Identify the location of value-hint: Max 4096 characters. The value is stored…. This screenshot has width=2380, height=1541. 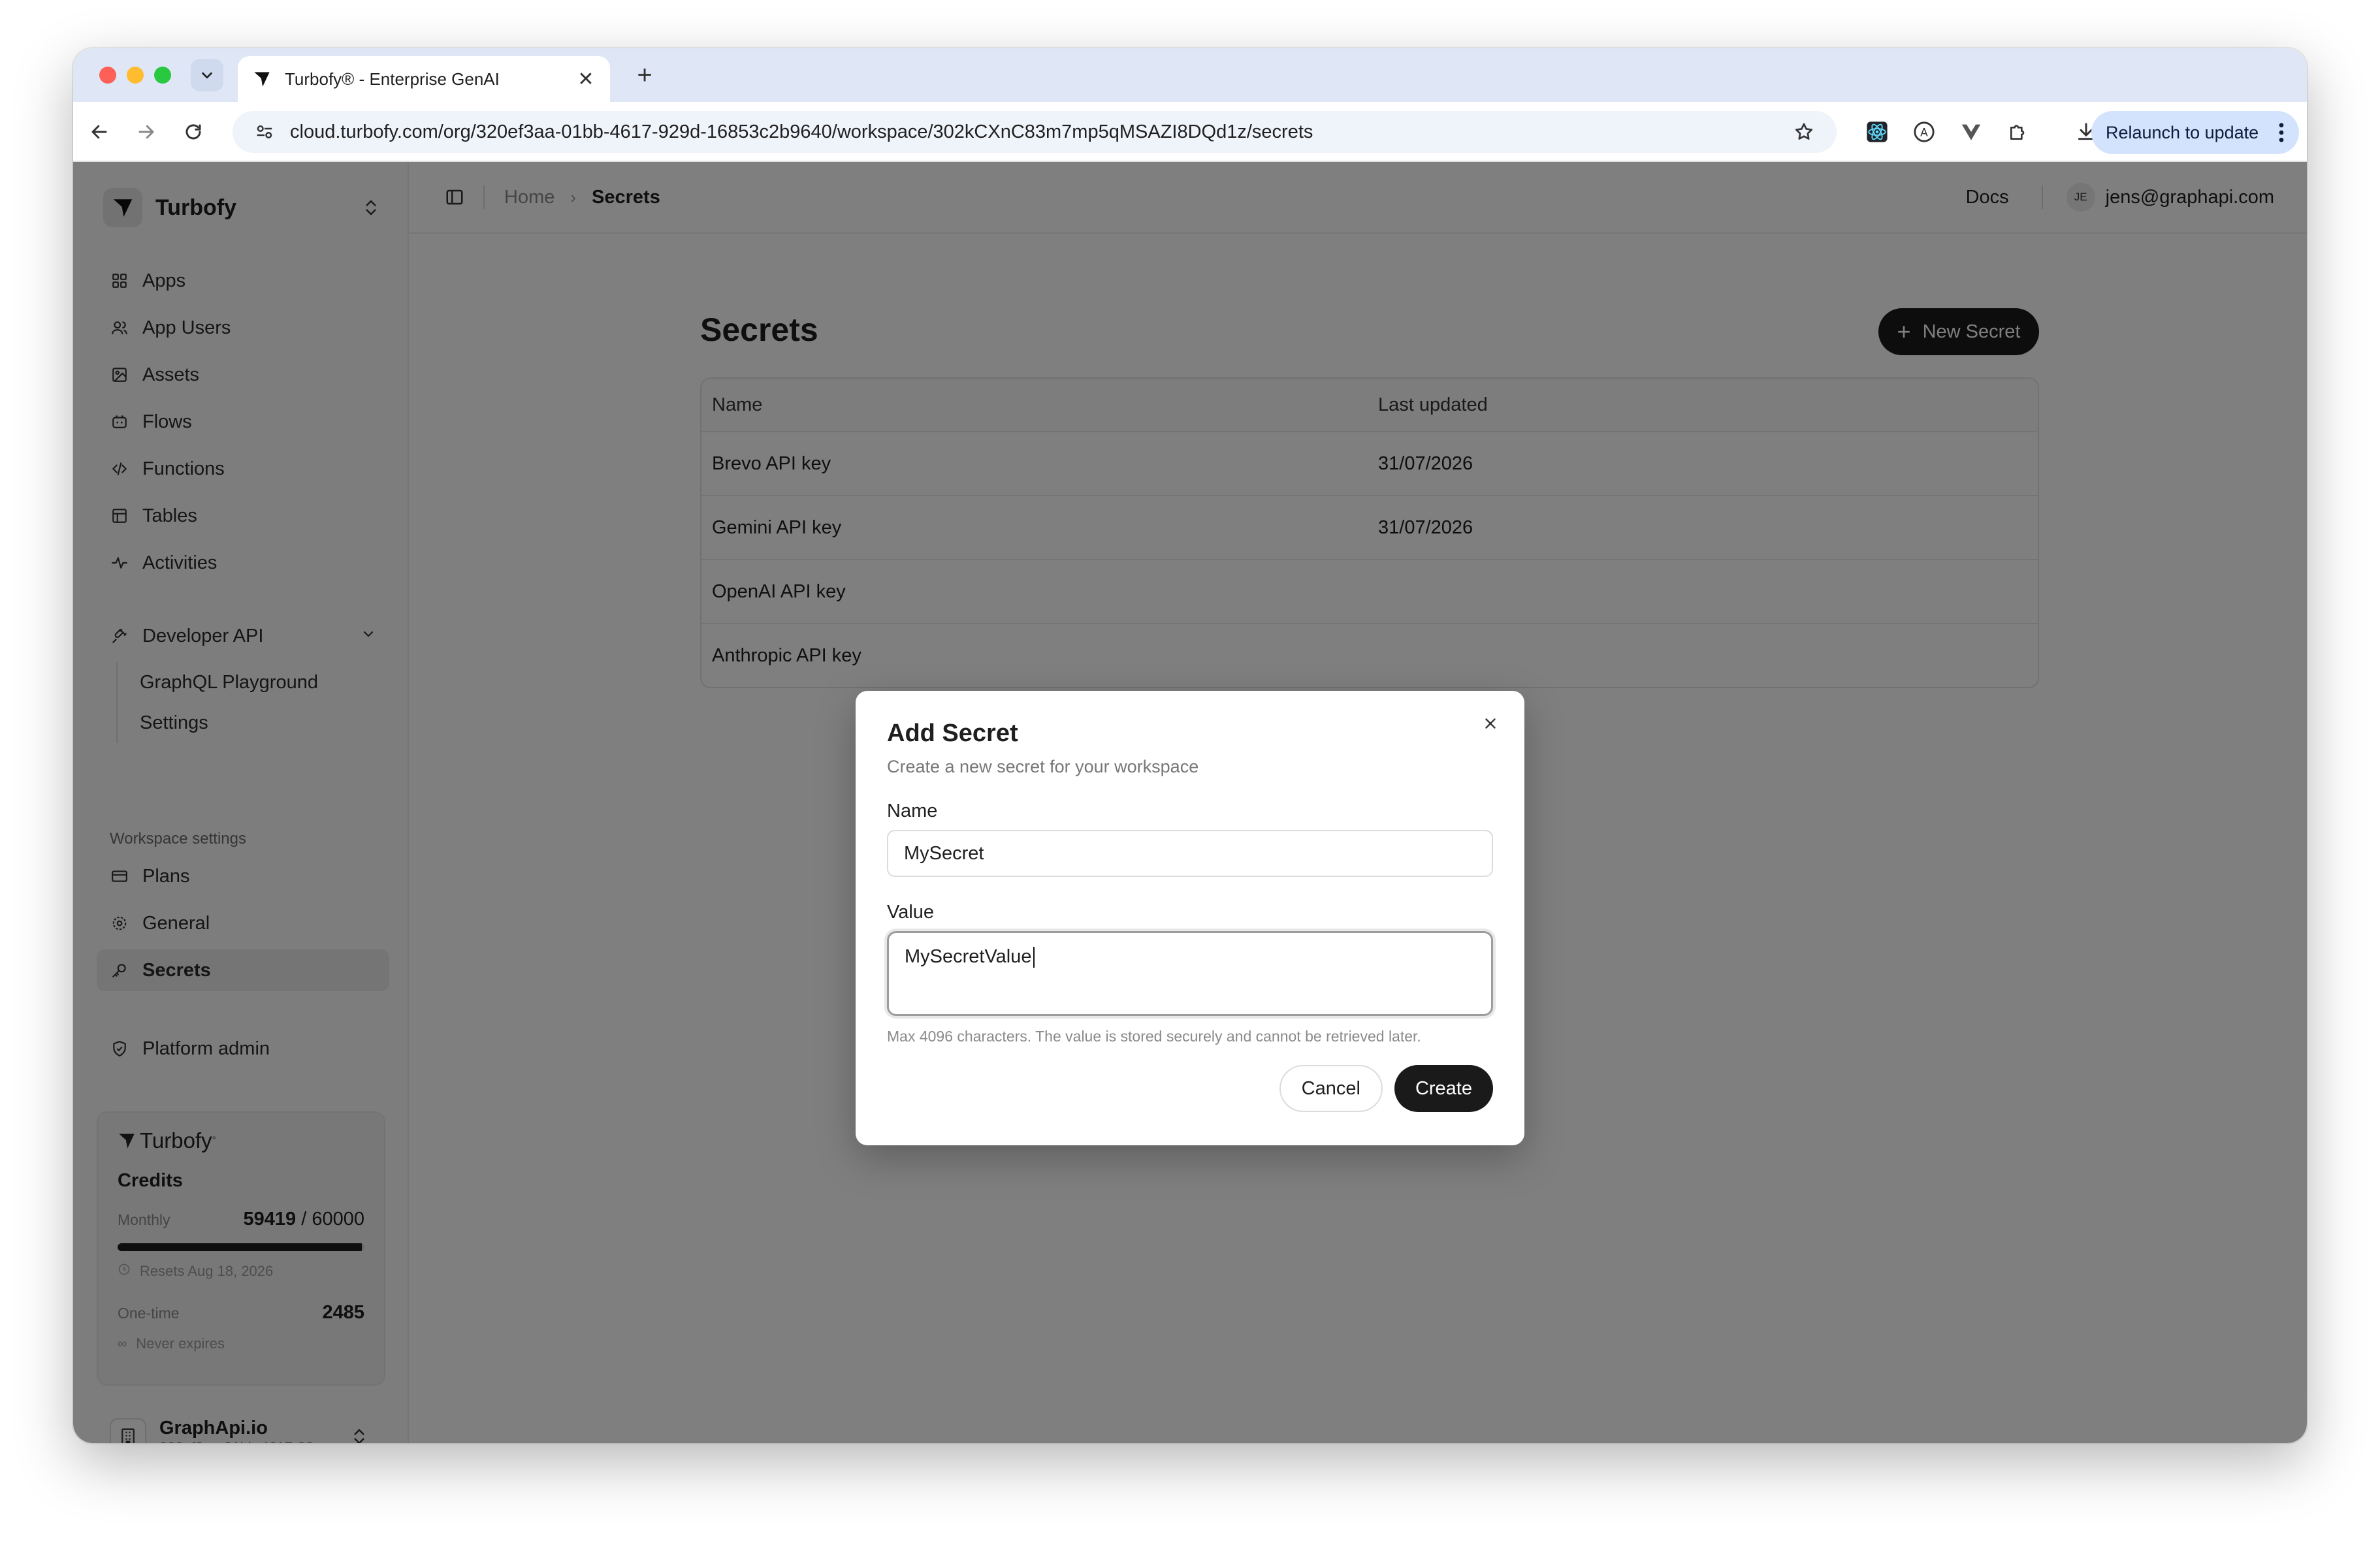
(1154, 1036).